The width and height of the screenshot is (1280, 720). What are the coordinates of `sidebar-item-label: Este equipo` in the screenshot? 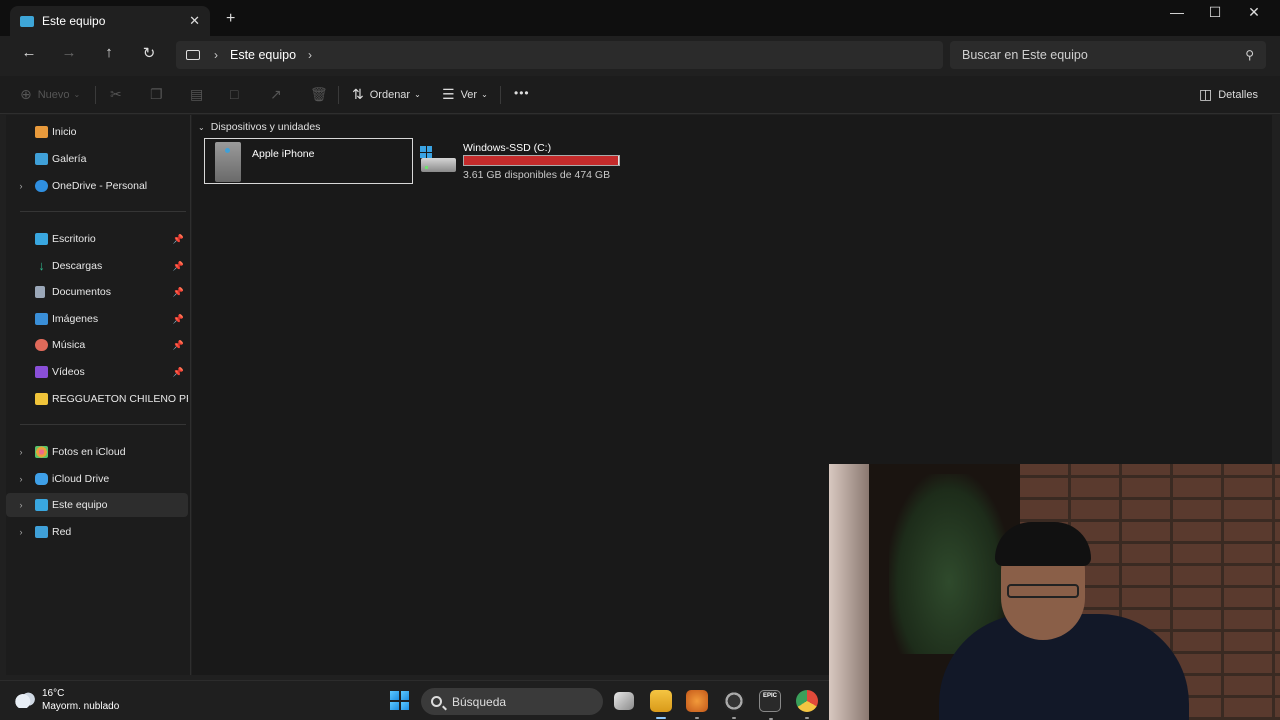 It's located at (80, 505).